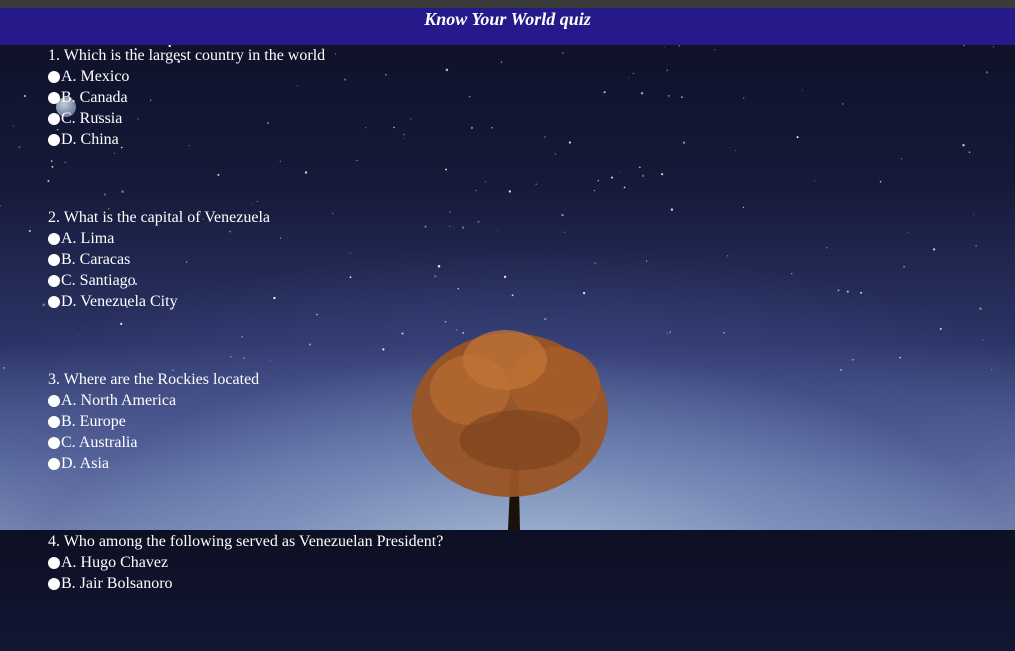 The height and width of the screenshot is (651, 1015). I want to click on option-label: D. Asia, so click(85, 463).